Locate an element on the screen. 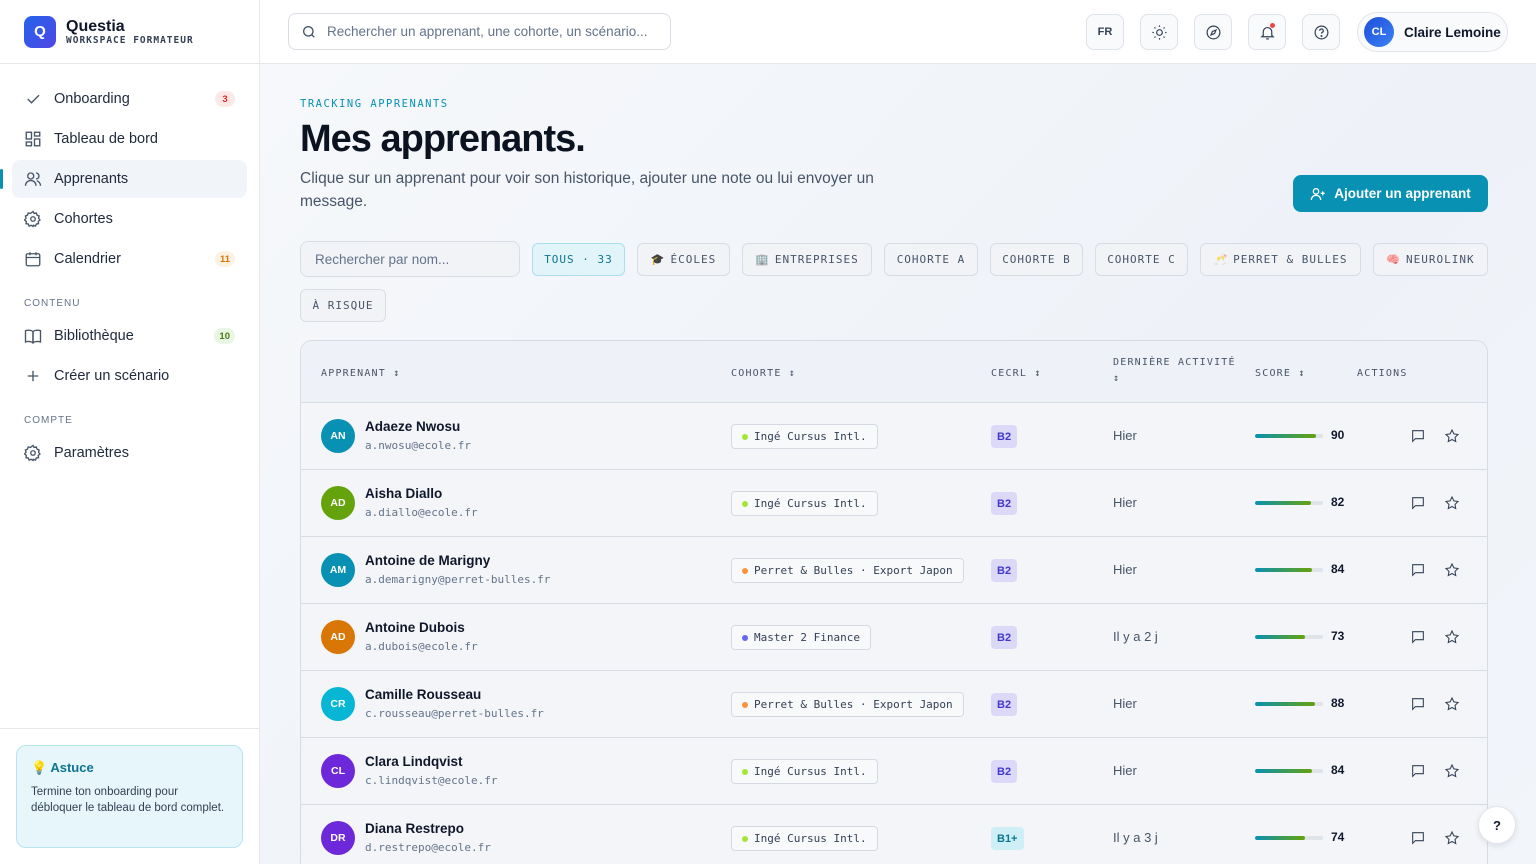 The height and width of the screenshot is (864, 1536). sidebar-item-label: Apprenants is located at coordinates (91, 179).